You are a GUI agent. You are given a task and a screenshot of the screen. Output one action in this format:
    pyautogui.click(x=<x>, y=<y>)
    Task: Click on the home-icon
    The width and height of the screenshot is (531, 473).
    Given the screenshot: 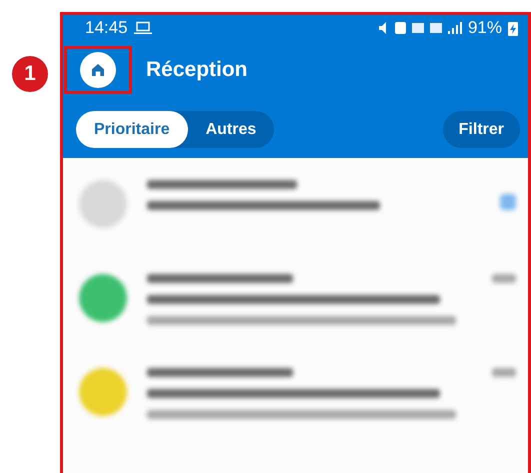 What is the action you would take?
    pyautogui.click(x=98, y=70)
    